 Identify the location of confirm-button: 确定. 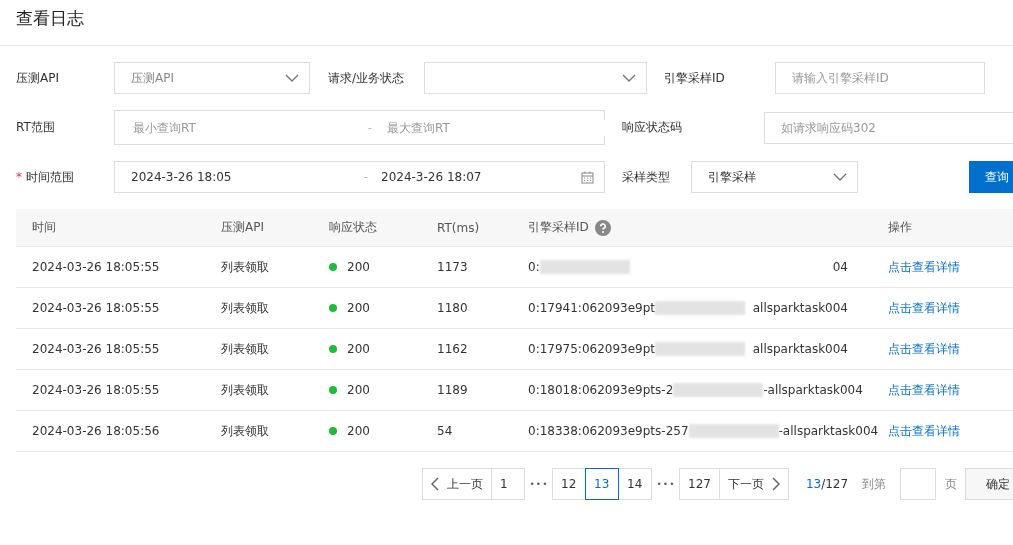
(989, 484).